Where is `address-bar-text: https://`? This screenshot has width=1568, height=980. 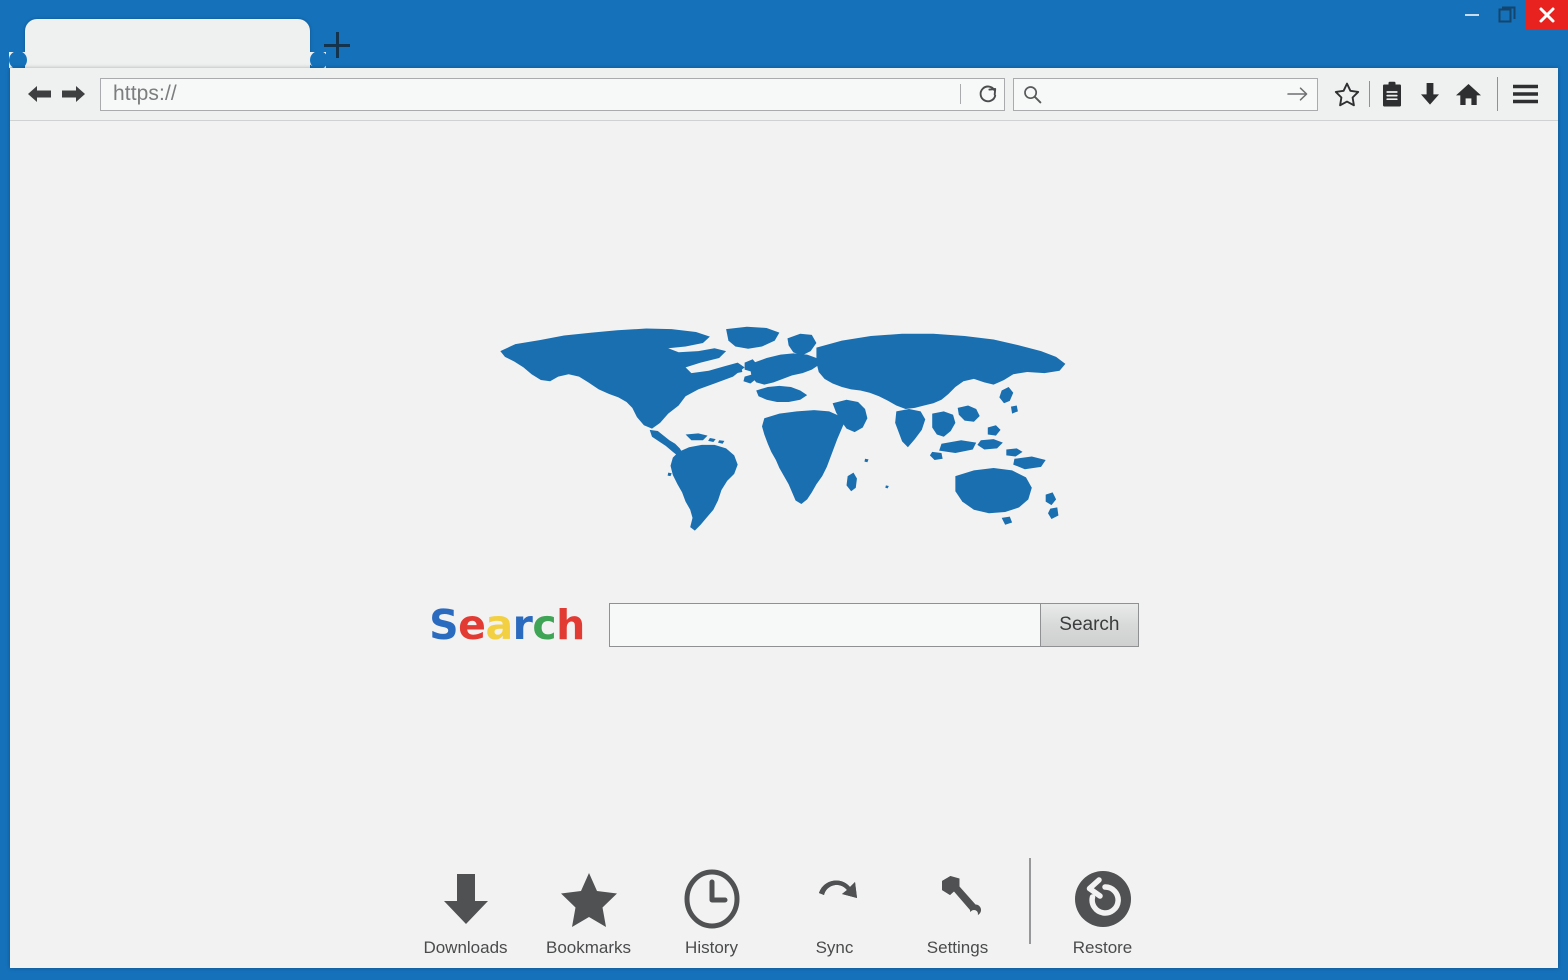 address-bar-text: https:// is located at coordinates (536, 94).